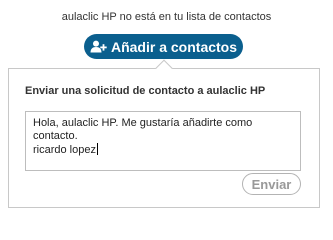 This screenshot has width=333, height=240. Describe the element at coordinates (64, 150) in the screenshot. I see `message-line: ricardo lopez` at that location.